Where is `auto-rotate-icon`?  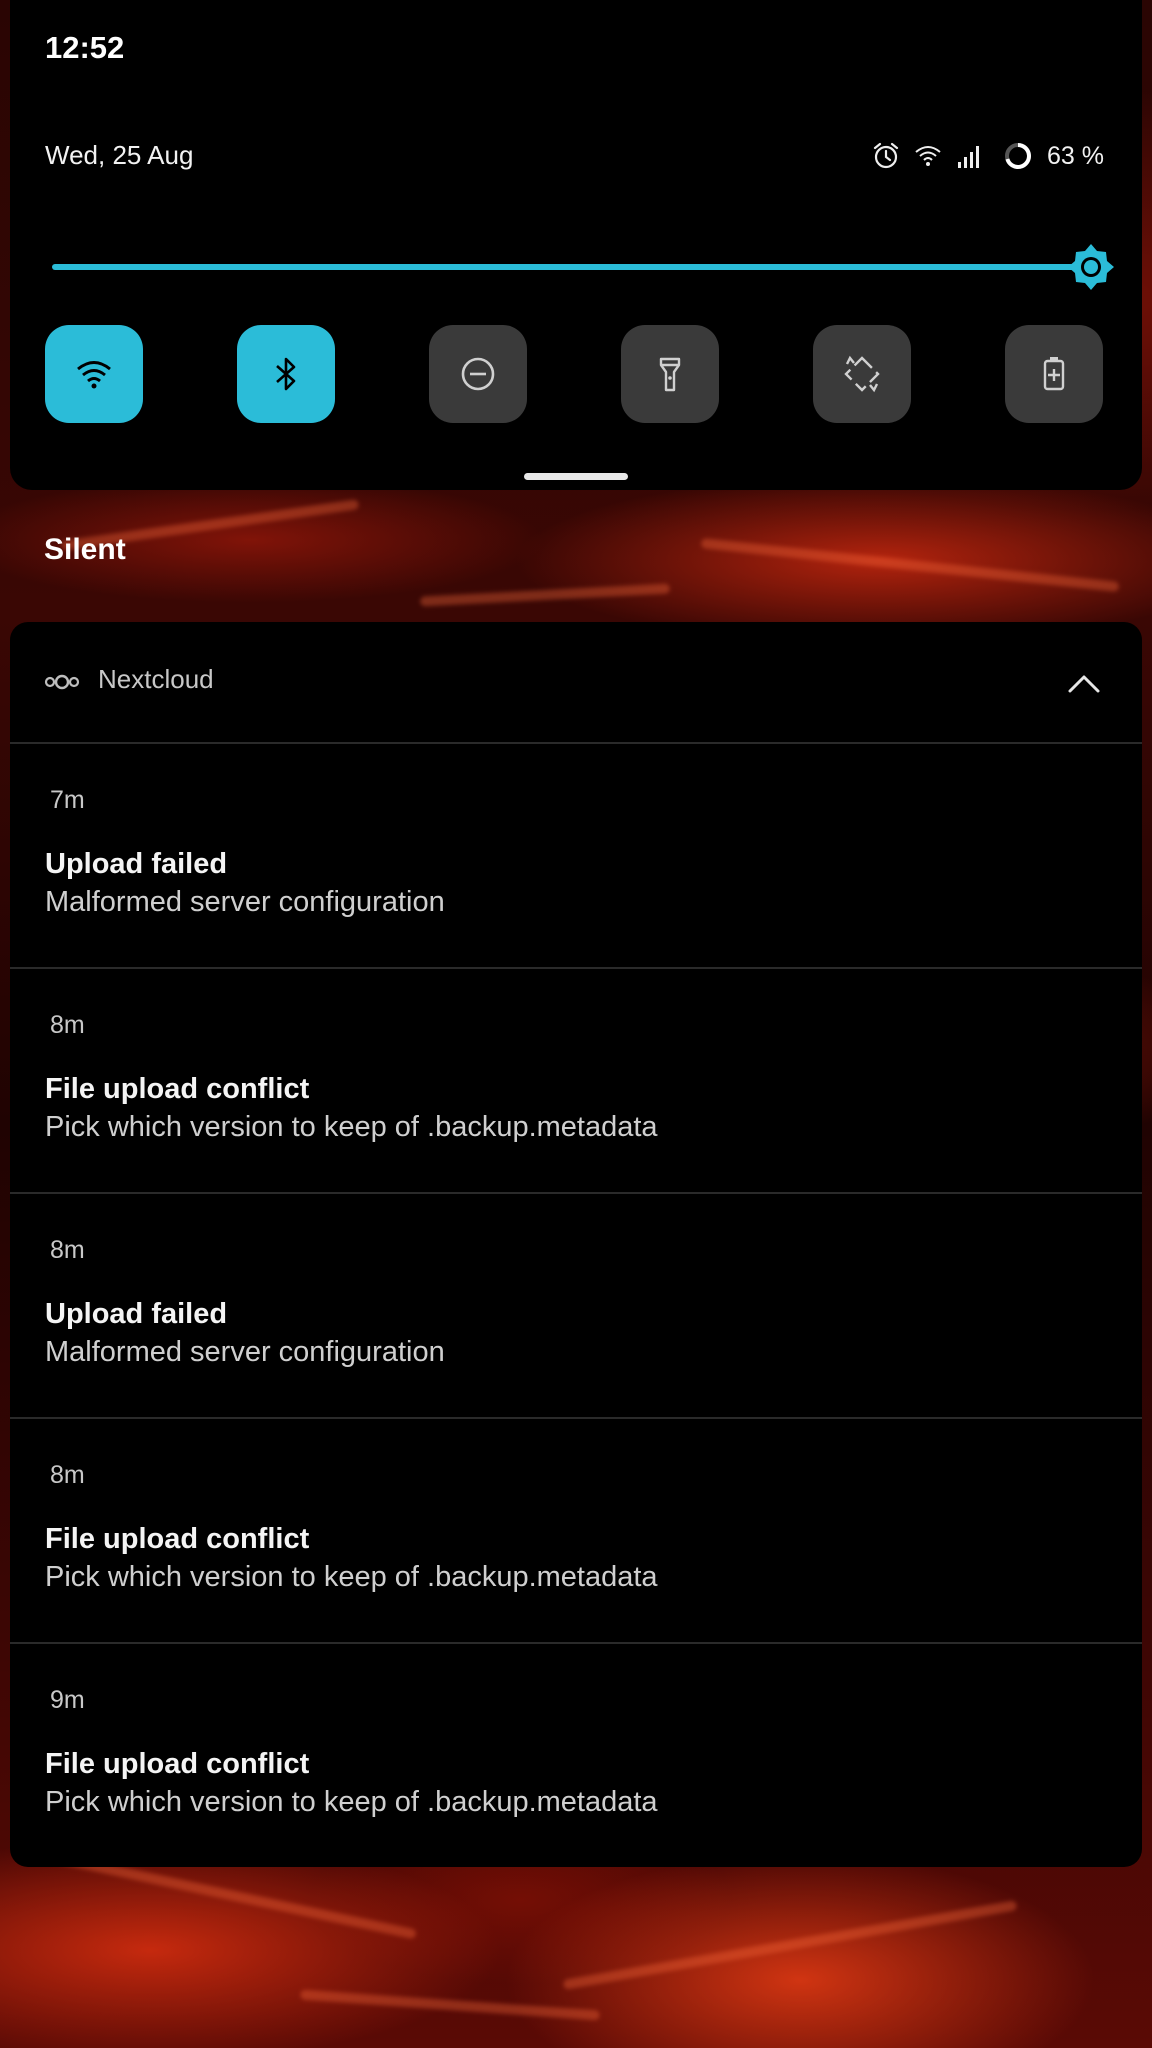
auto-rotate-icon is located at coordinates (862, 374).